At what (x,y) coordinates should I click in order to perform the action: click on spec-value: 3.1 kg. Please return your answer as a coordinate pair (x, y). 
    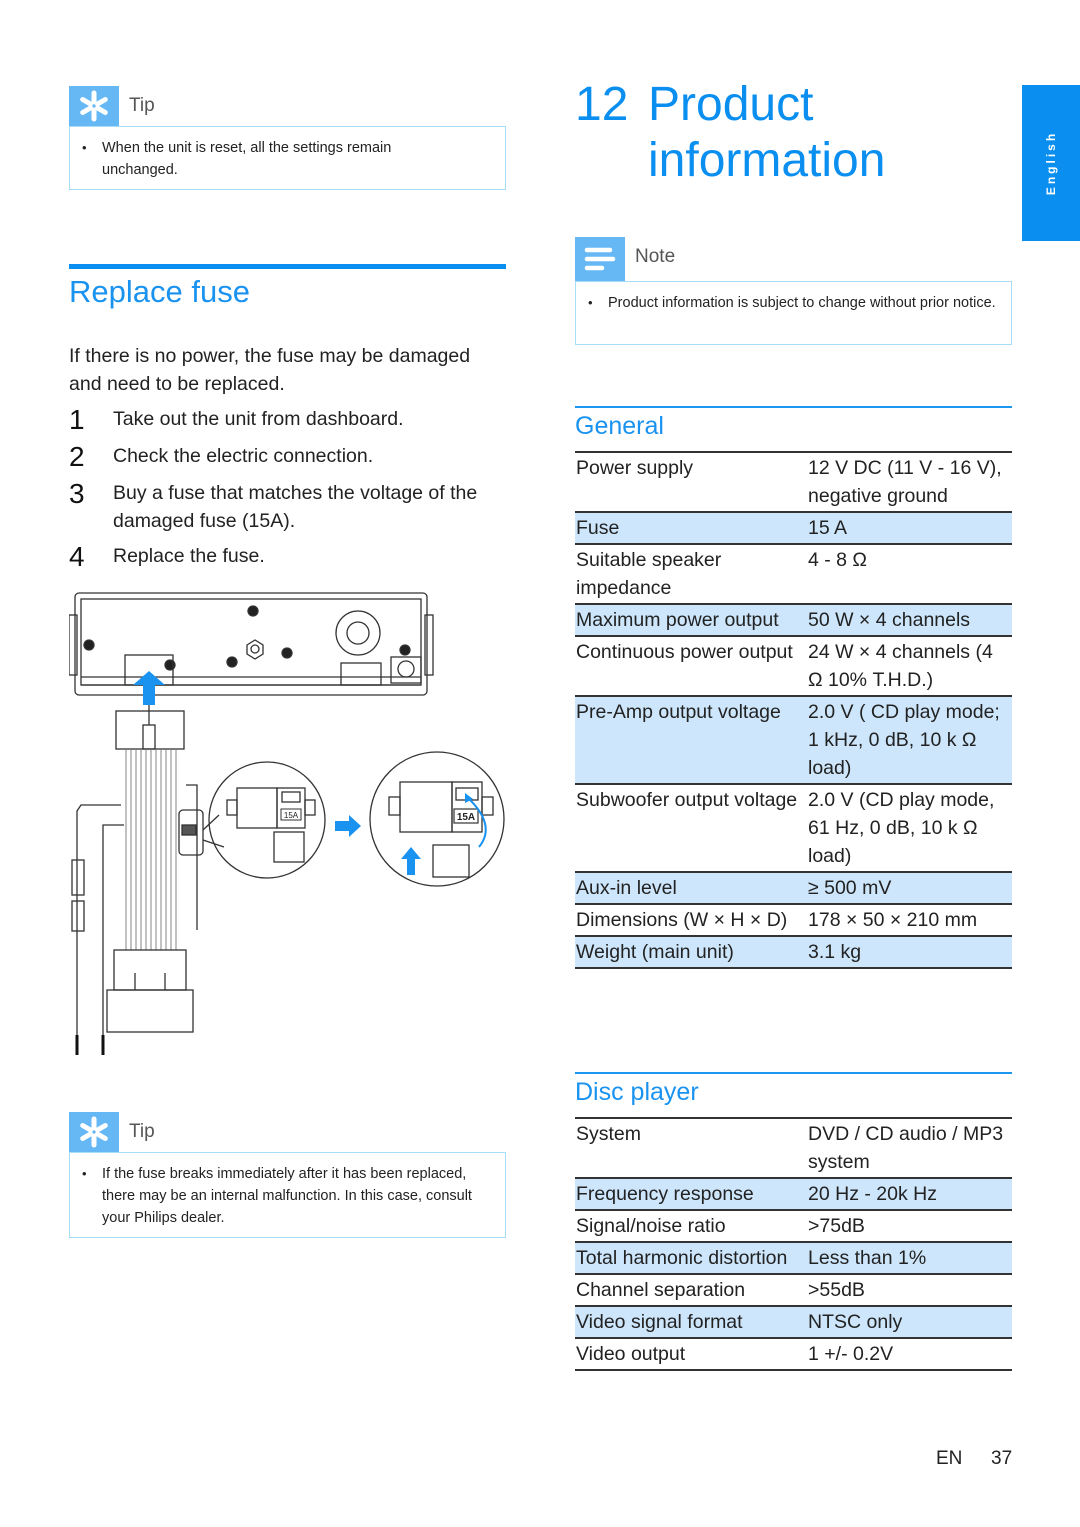
    Looking at the image, I should click on (835, 952).